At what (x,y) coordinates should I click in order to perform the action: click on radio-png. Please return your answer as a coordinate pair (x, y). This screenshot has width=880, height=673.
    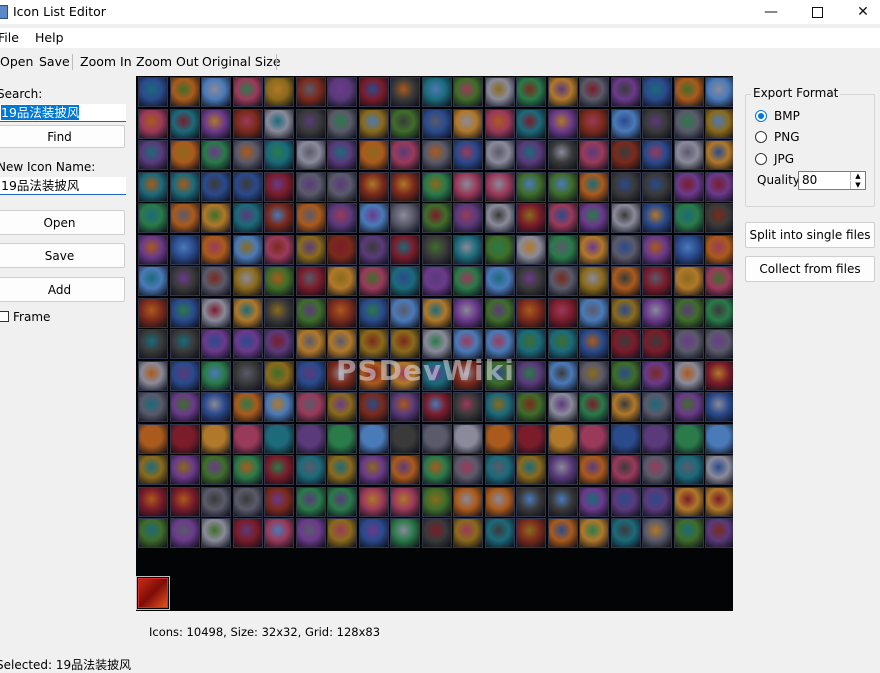
    Looking at the image, I should click on (761, 137).